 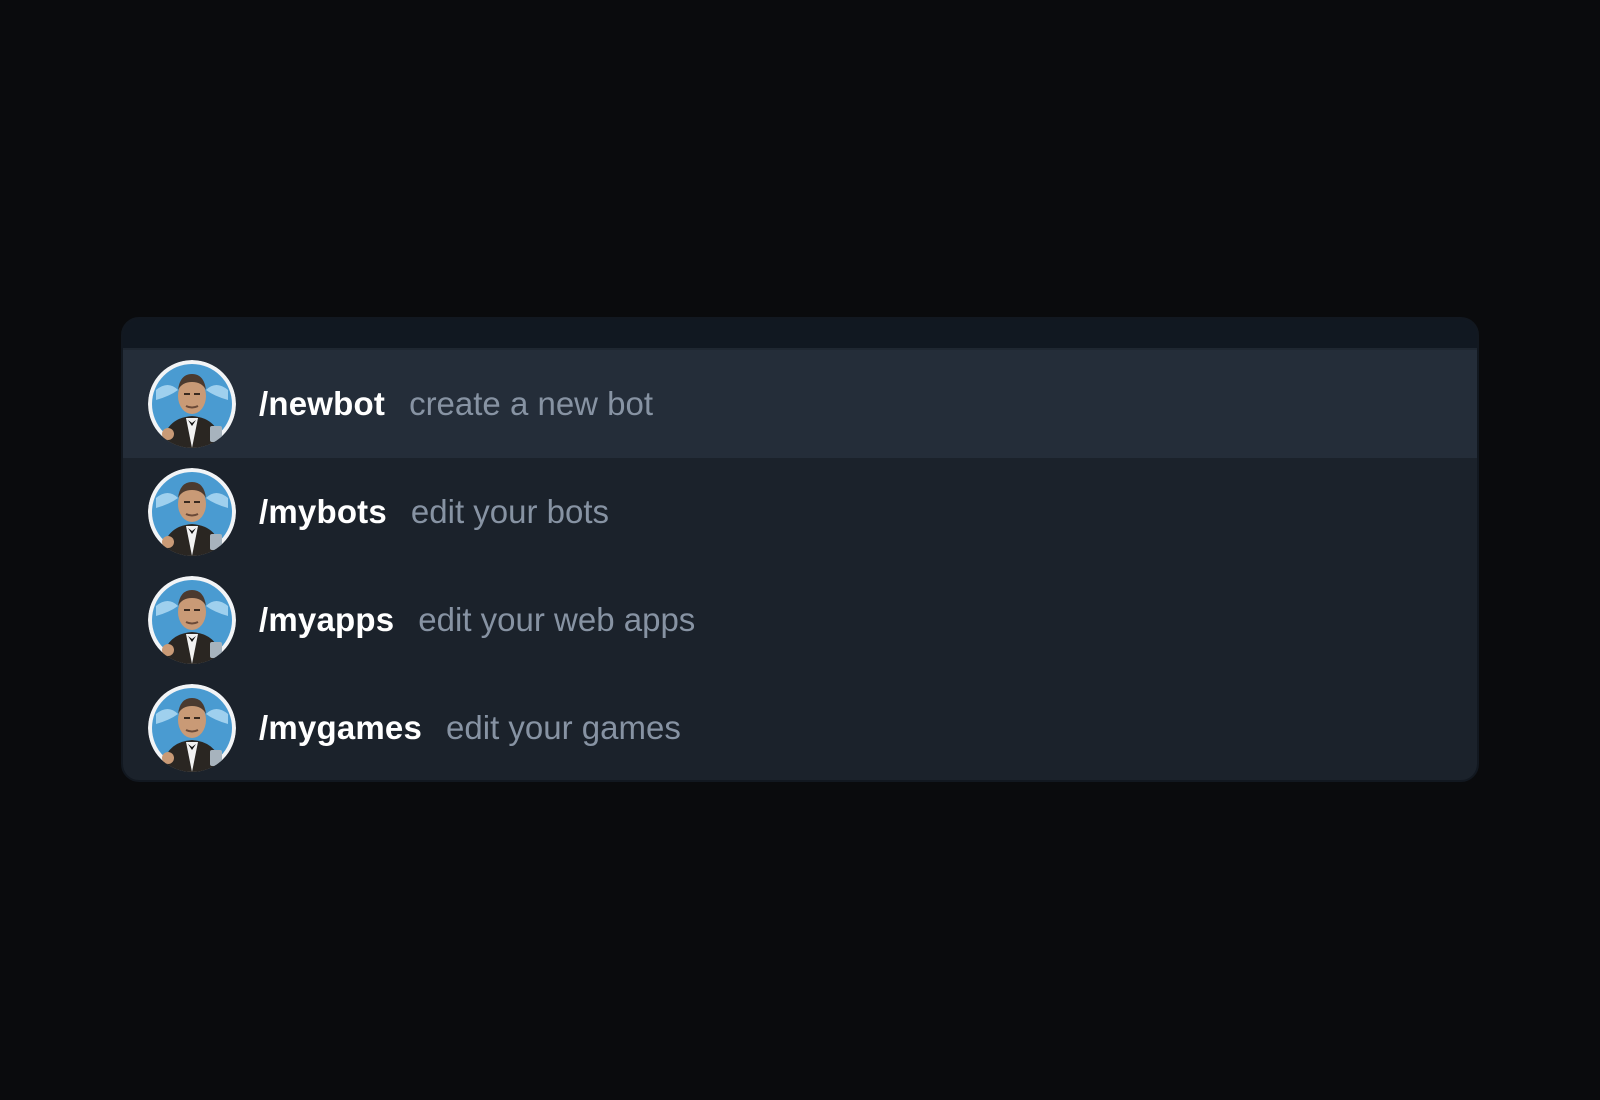 What do you see at coordinates (800, 727) in the screenshot?
I see `command-row-mygames: /mygames edit your games` at bounding box center [800, 727].